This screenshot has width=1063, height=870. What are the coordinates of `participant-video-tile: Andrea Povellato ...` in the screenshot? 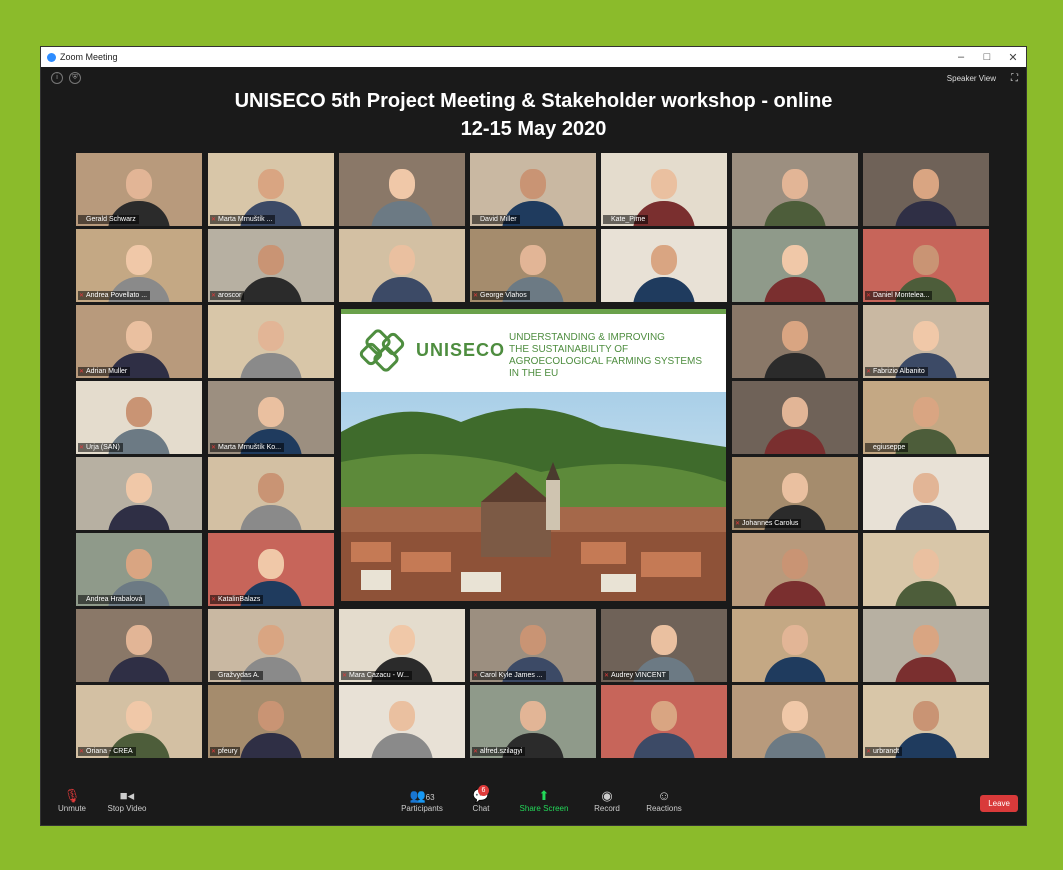 It's located at (139, 265).